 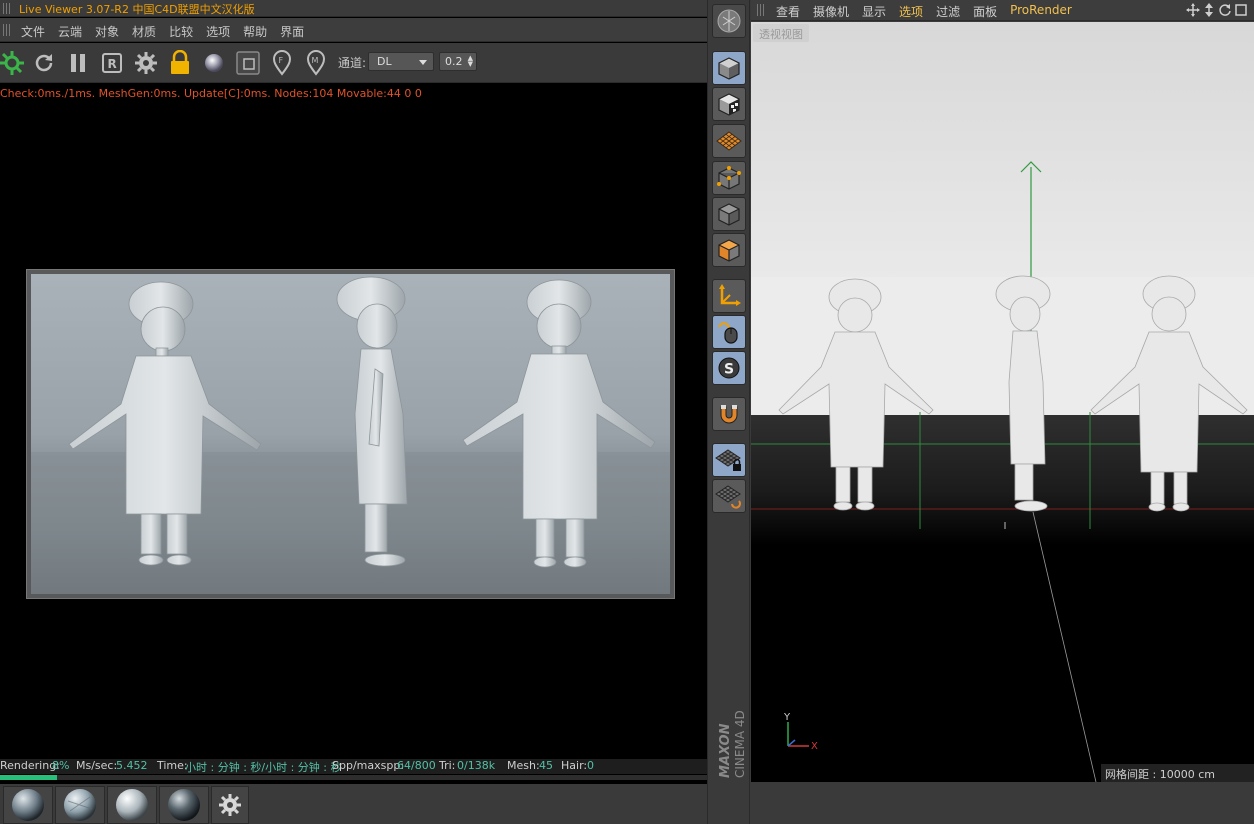 What do you see at coordinates (729, 496) in the screenshot?
I see `workplane-rotate-icon` at bounding box center [729, 496].